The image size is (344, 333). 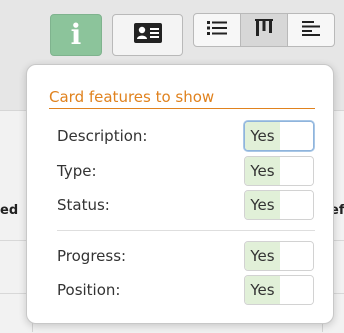 I want to click on info-button: i, so click(x=76, y=35).